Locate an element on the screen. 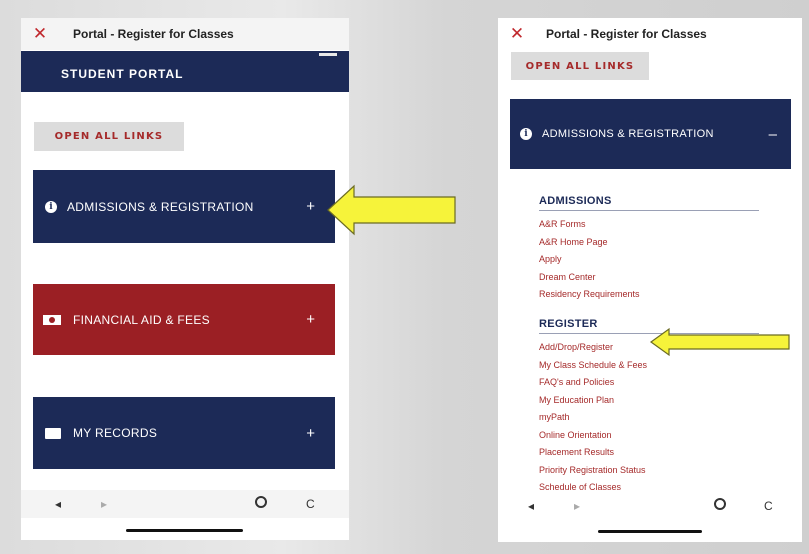  student-portal-banner: STUDENT PORTAL is located at coordinates (185, 71).